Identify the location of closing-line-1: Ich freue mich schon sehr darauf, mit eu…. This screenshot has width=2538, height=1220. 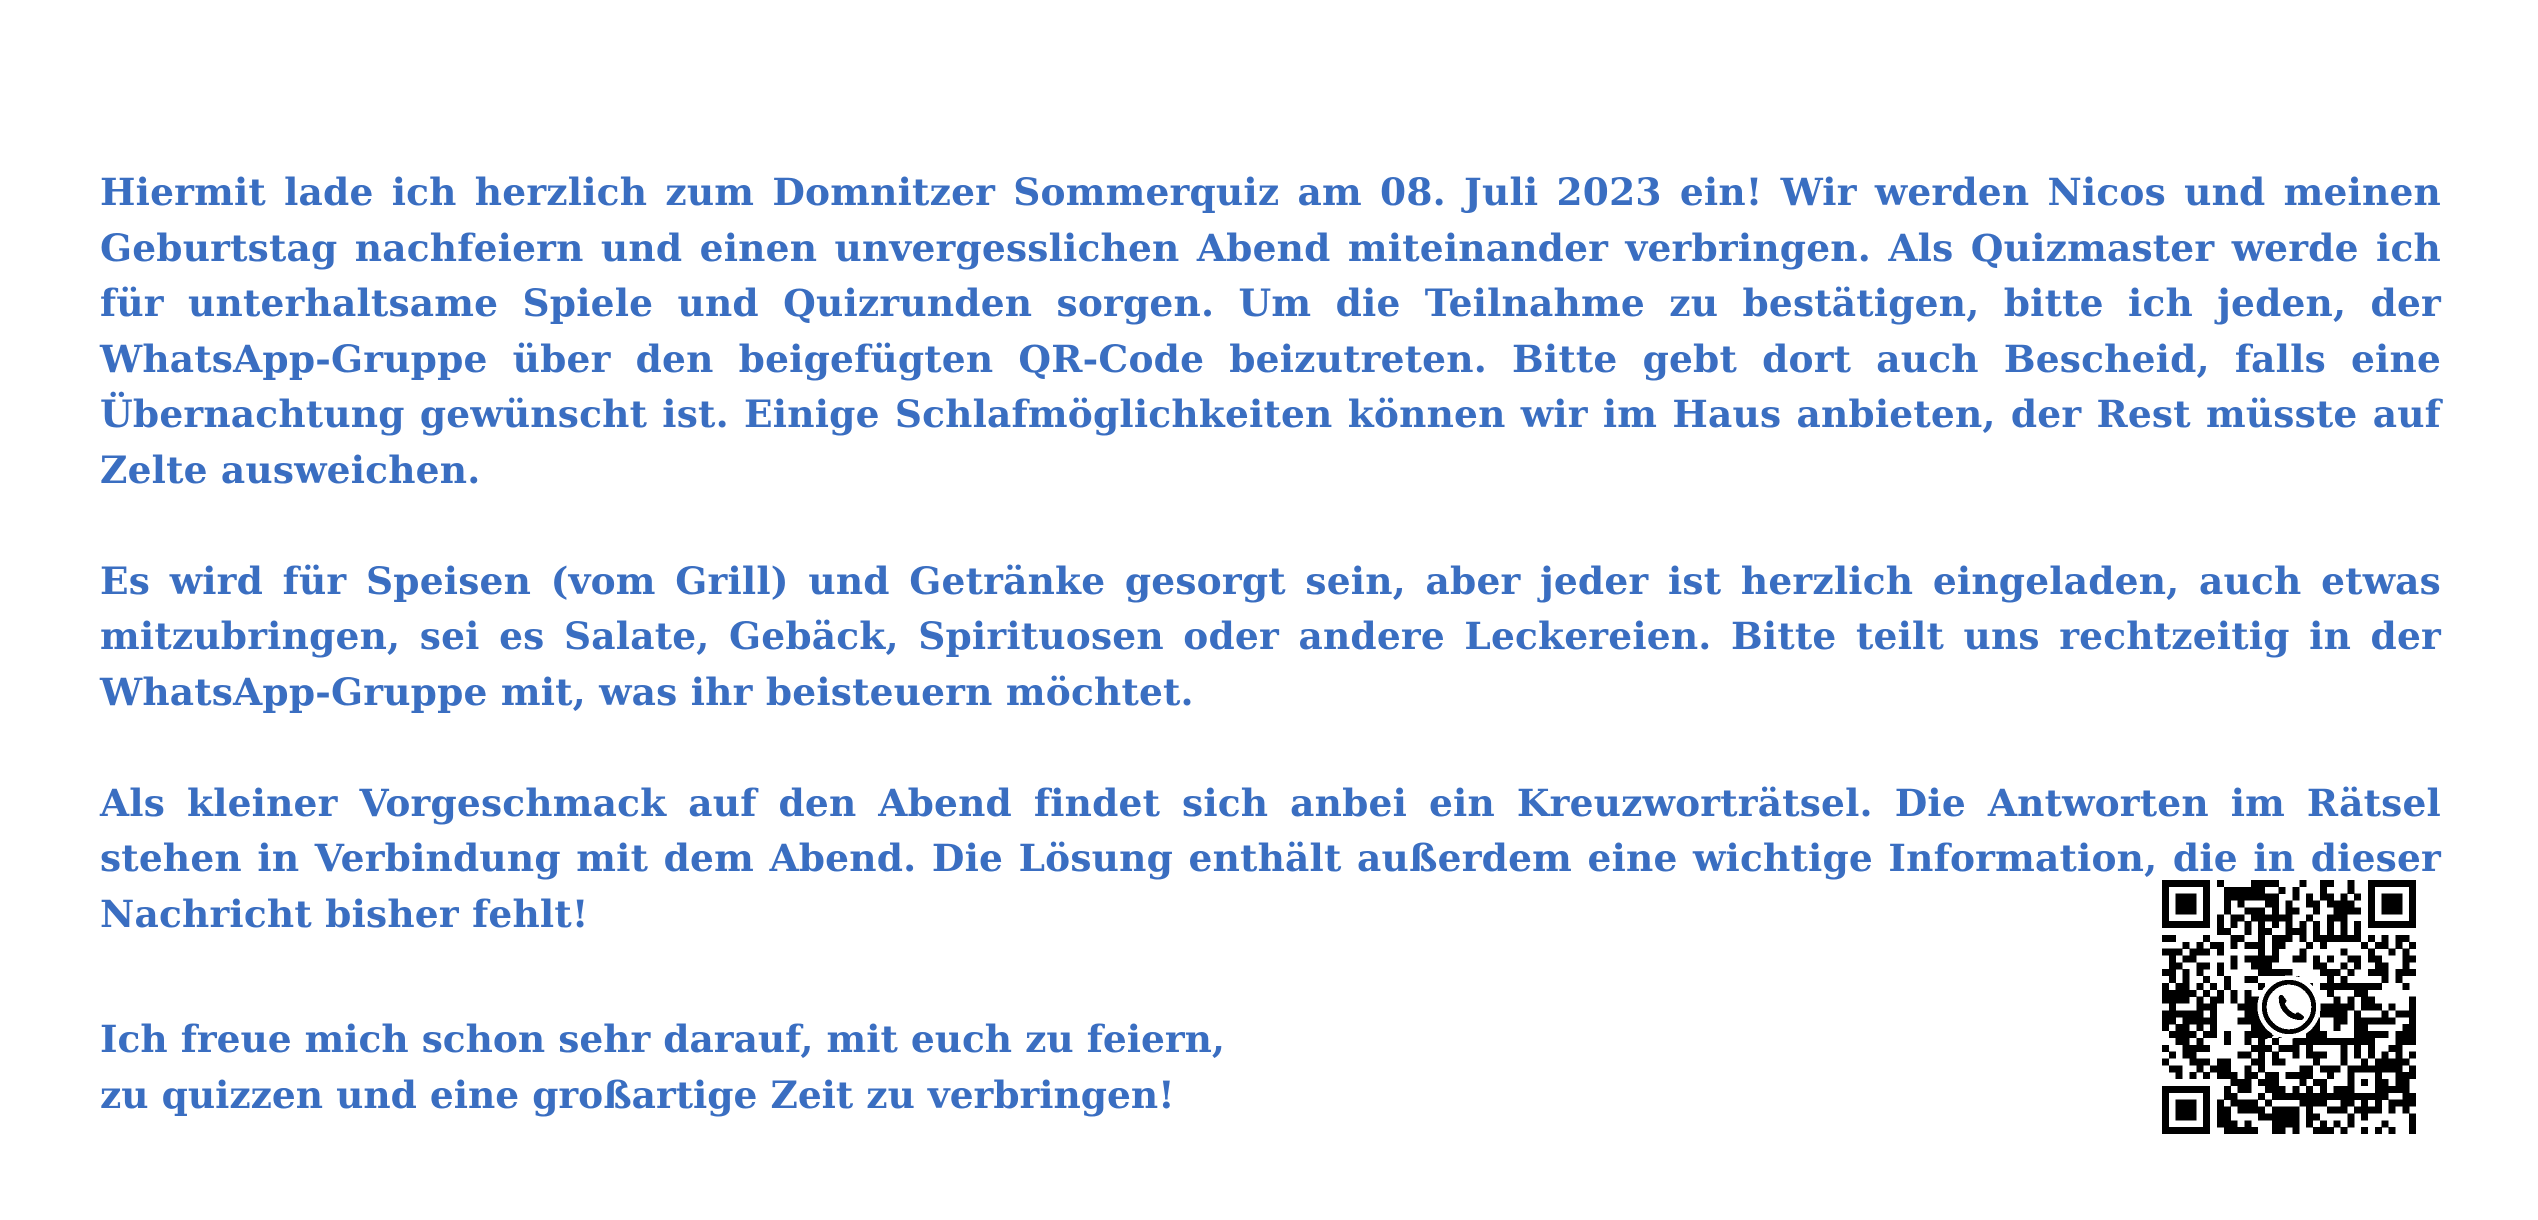
(662, 1039).